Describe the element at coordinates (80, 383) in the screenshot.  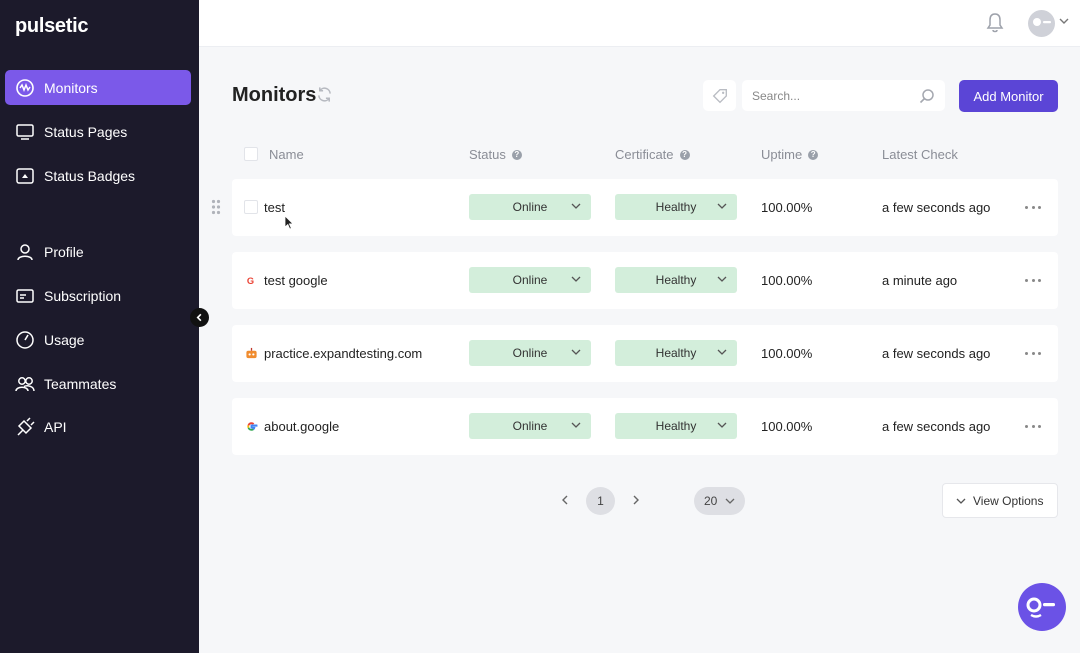
I see `sidebar-item-label: Teammates` at that location.